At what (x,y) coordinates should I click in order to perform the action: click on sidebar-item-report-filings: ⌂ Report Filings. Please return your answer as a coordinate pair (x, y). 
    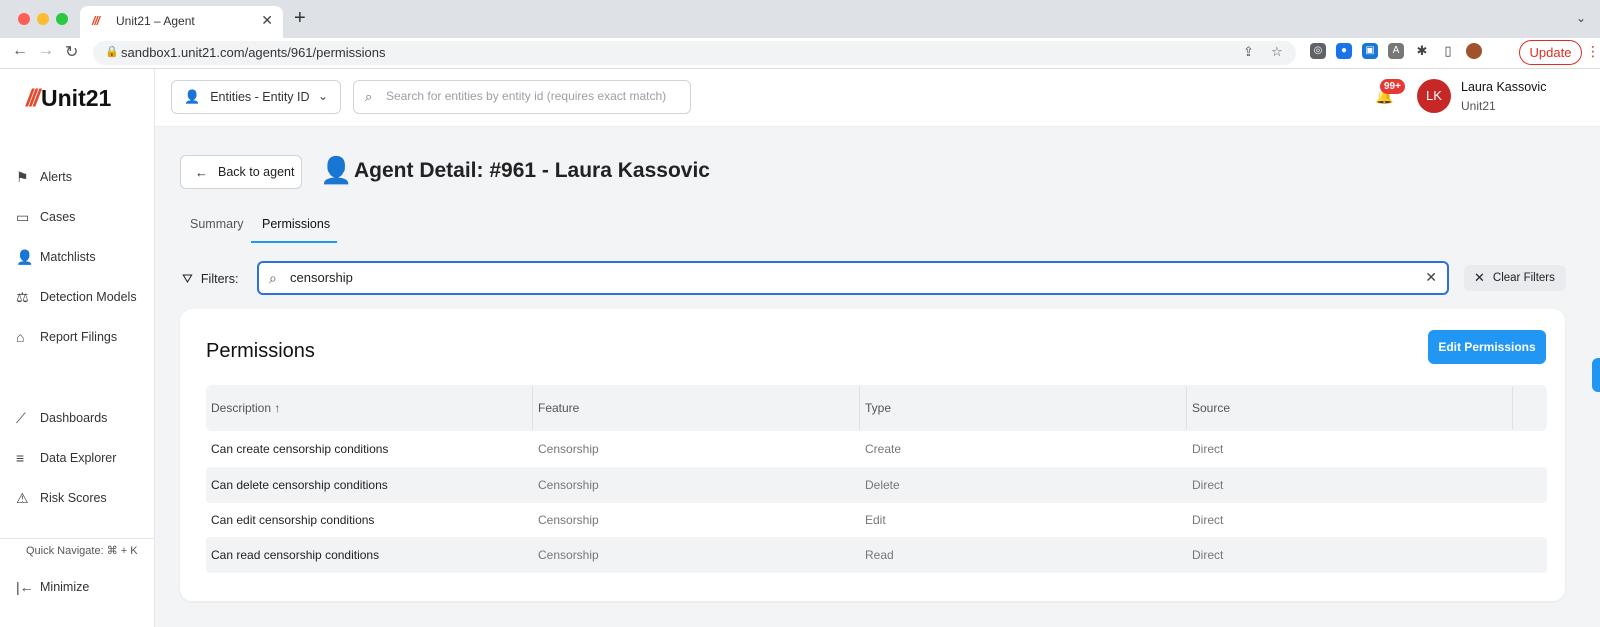
    Looking at the image, I should click on (66, 337).